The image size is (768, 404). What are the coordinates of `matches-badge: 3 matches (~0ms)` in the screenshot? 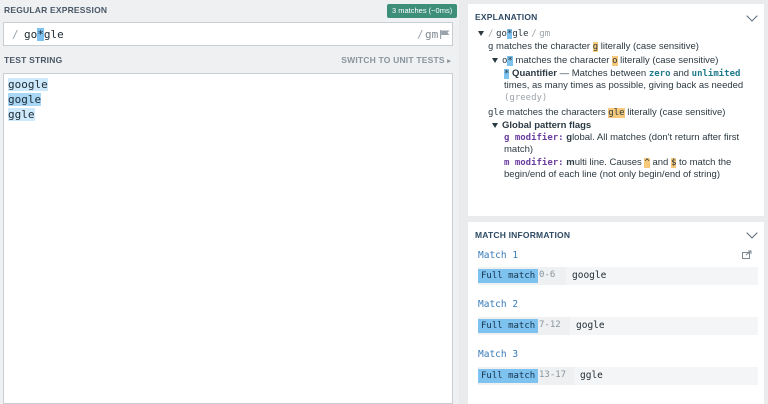 It's located at (422, 11).